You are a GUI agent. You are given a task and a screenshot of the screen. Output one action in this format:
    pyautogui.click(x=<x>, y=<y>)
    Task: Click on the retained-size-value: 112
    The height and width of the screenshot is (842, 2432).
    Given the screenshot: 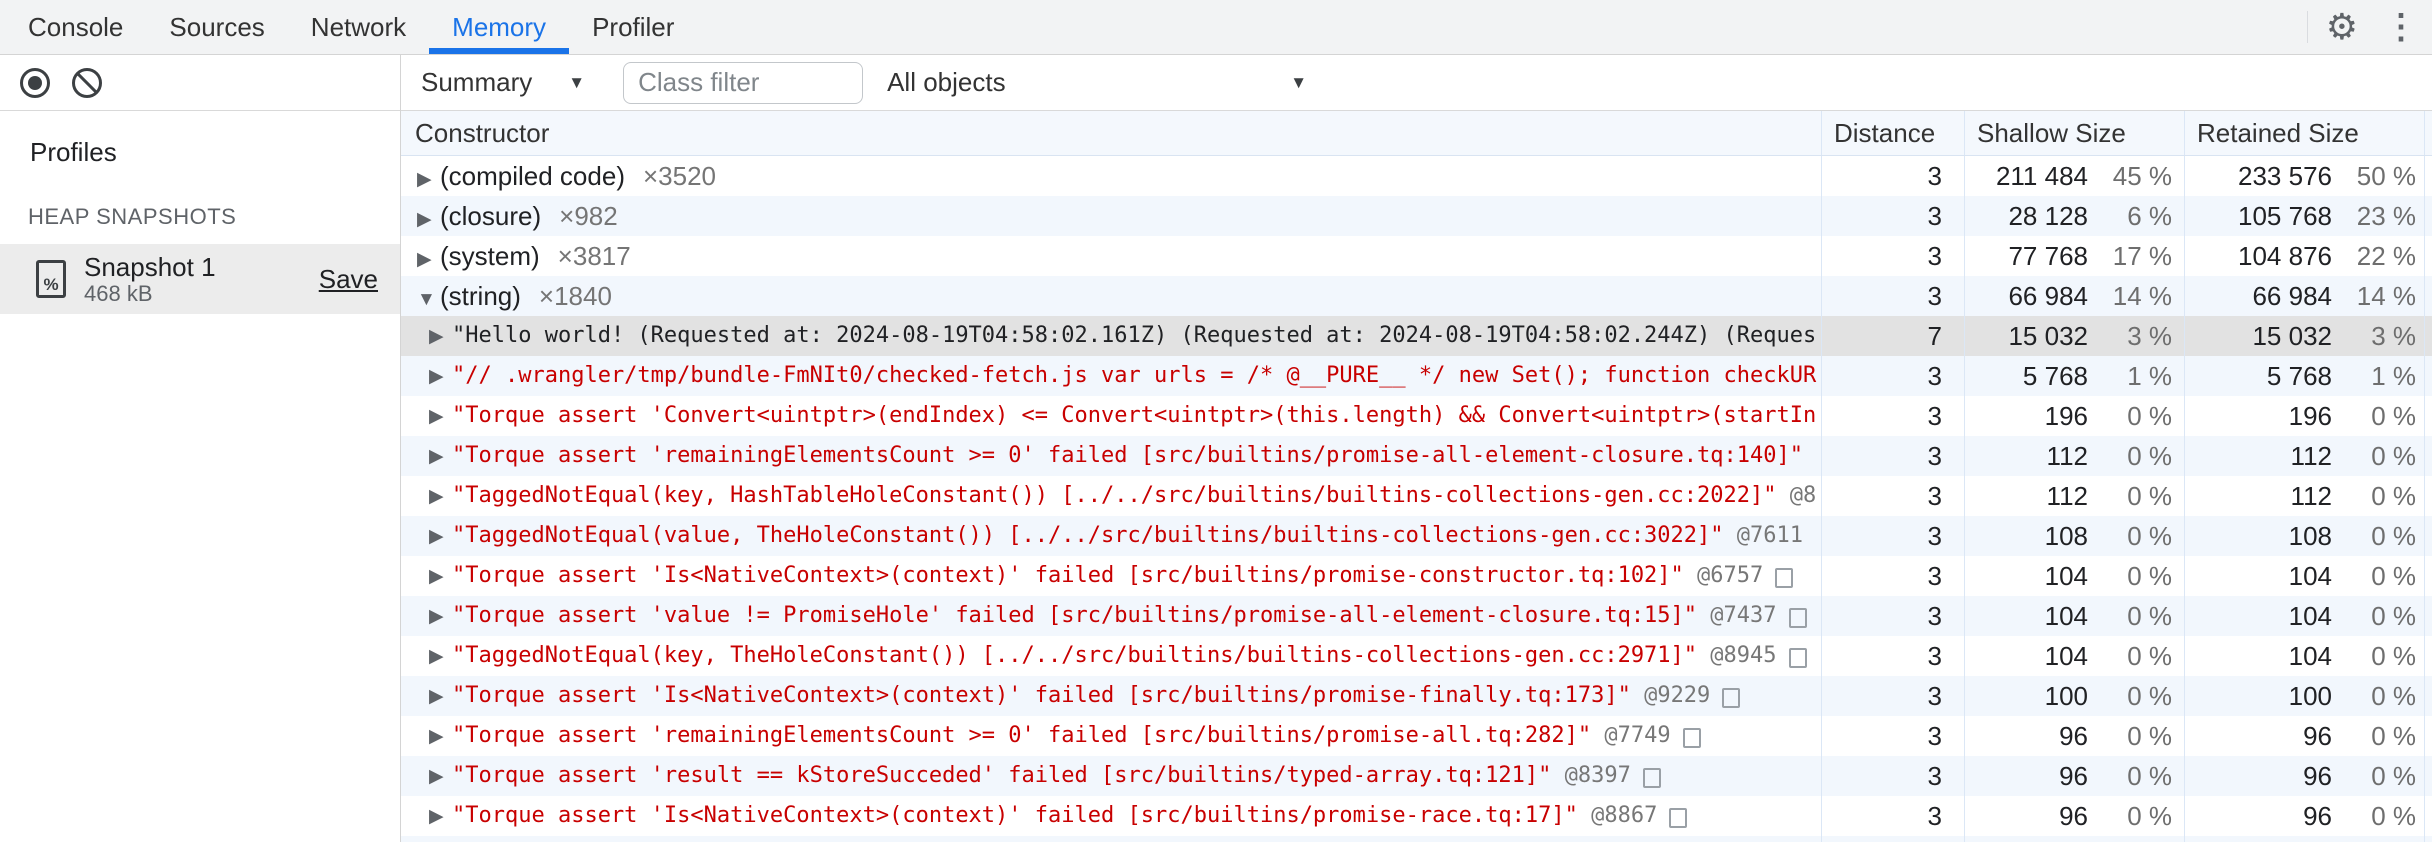 What is the action you would take?
    pyautogui.click(x=2311, y=496)
    